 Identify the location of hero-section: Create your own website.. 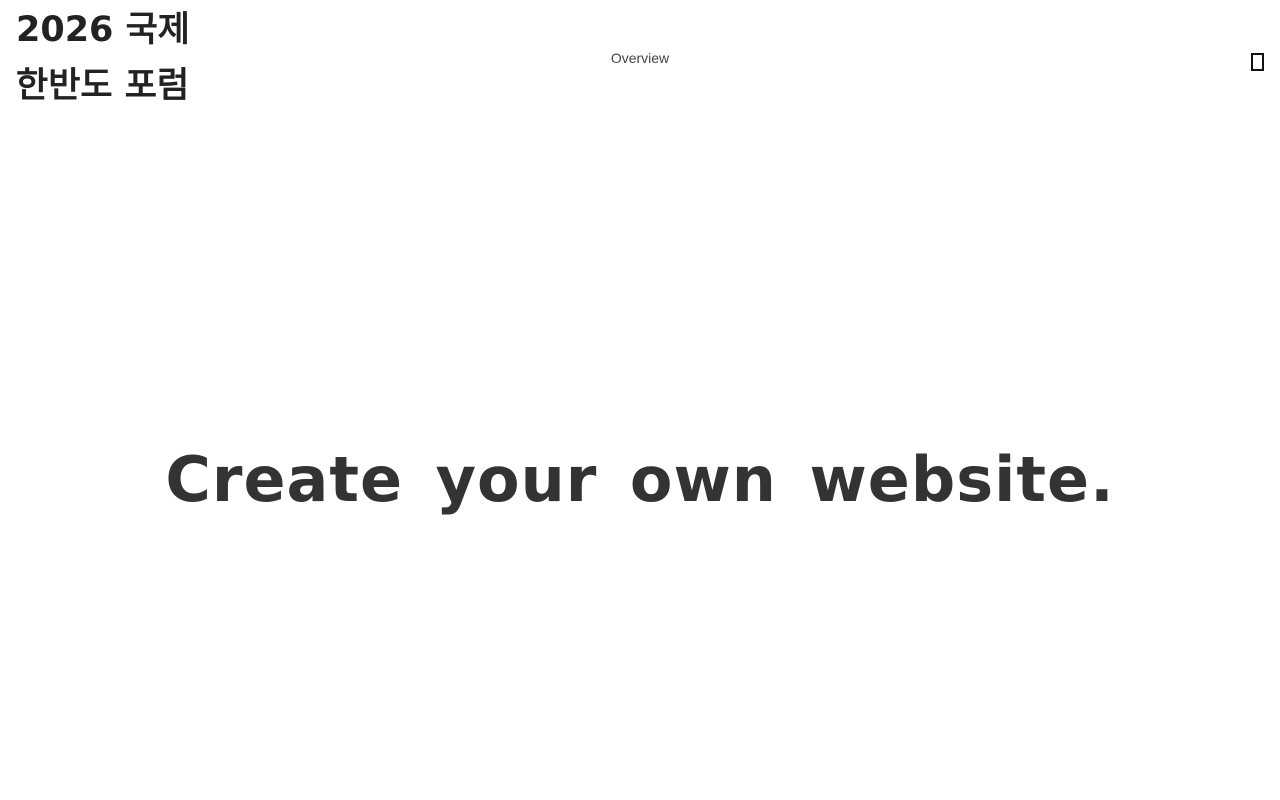
(640, 480).